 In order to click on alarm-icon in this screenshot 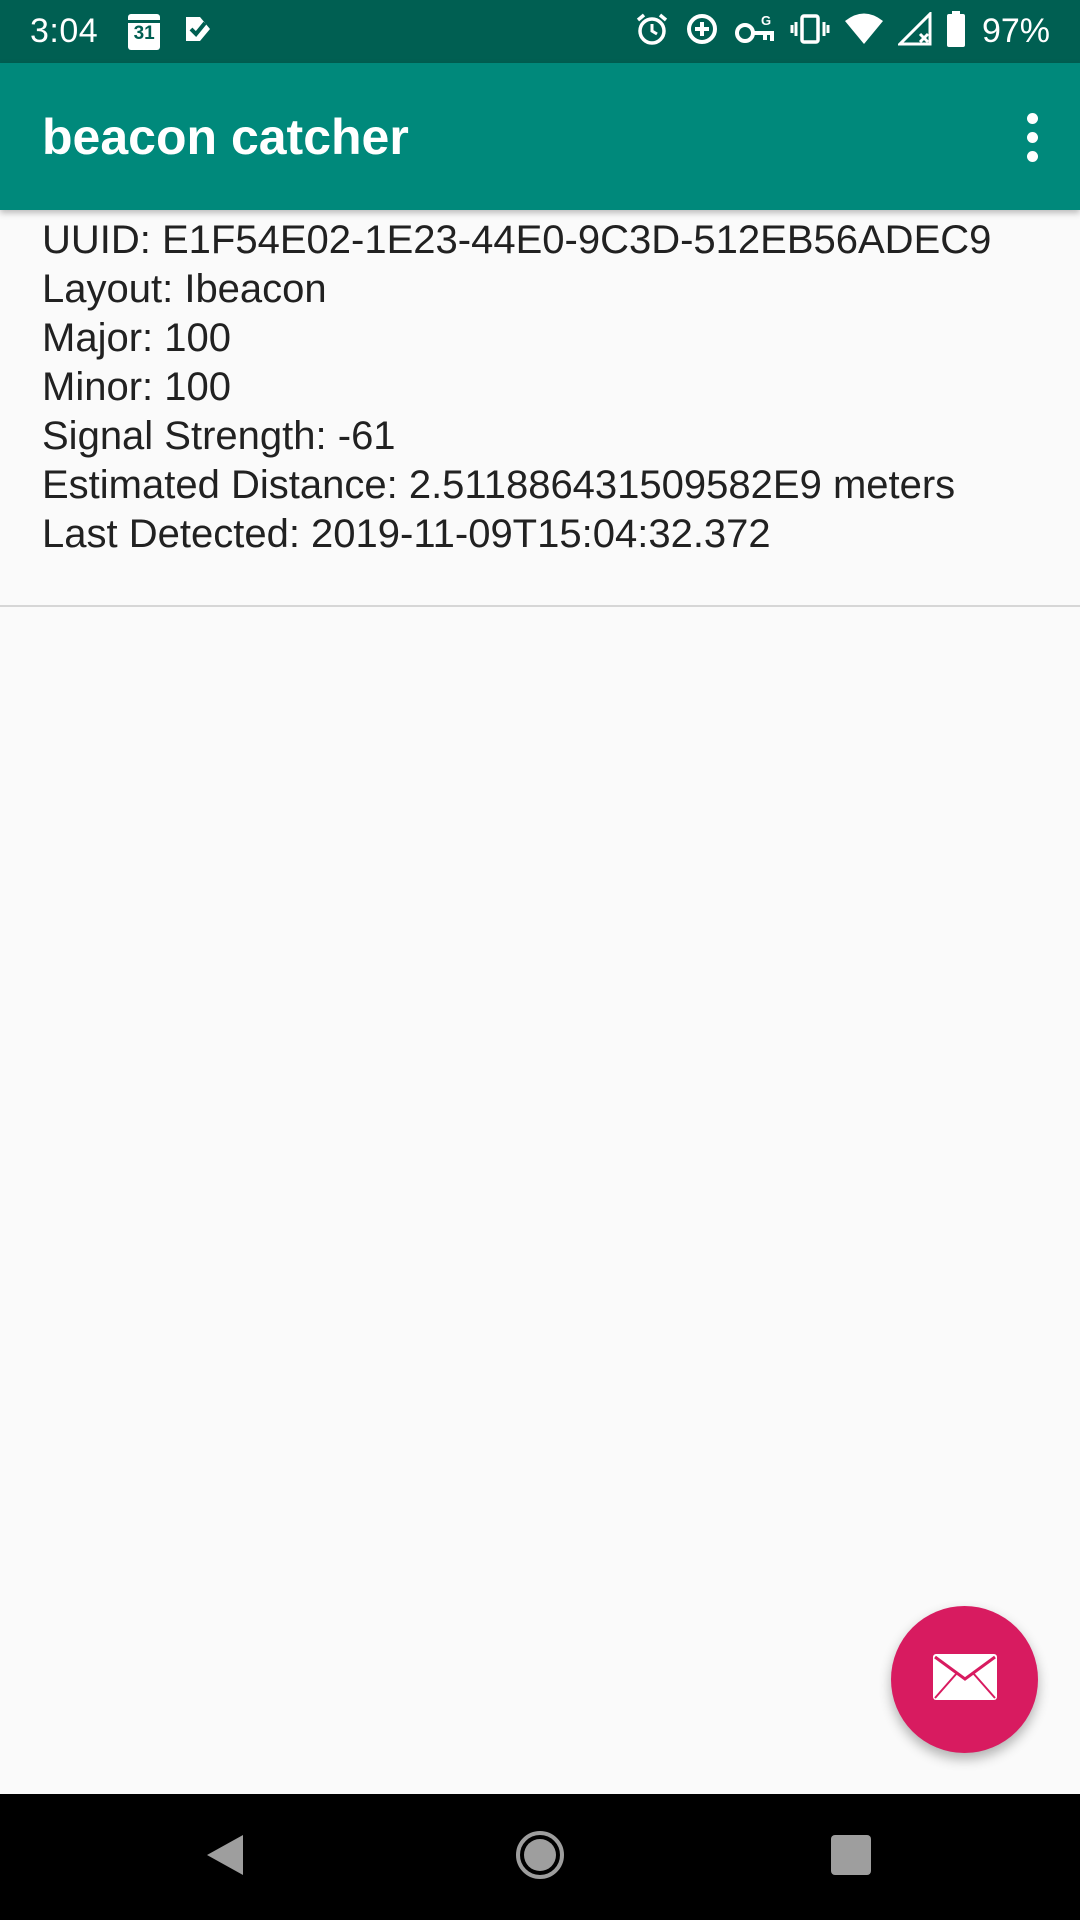, I will do `click(652, 31)`.